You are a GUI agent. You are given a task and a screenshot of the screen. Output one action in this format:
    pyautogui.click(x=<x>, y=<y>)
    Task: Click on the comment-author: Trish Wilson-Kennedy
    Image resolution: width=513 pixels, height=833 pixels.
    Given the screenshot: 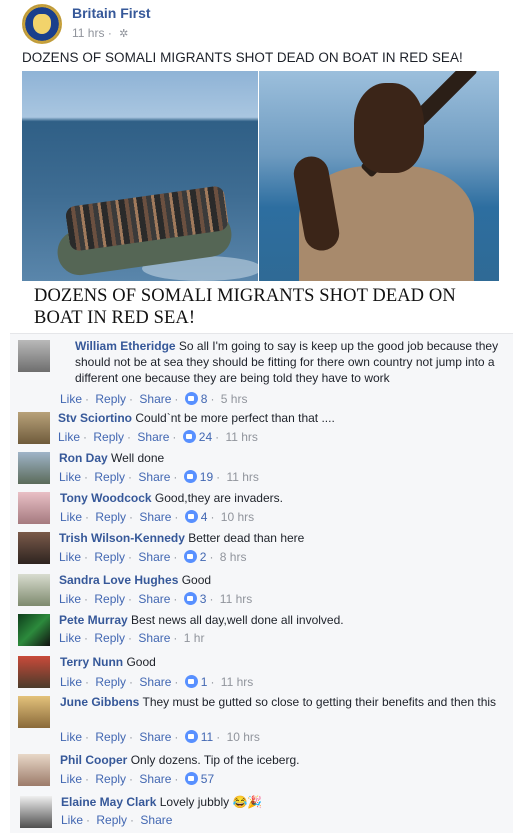 What is the action you would take?
    pyautogui.click(x=122, y=538)
    